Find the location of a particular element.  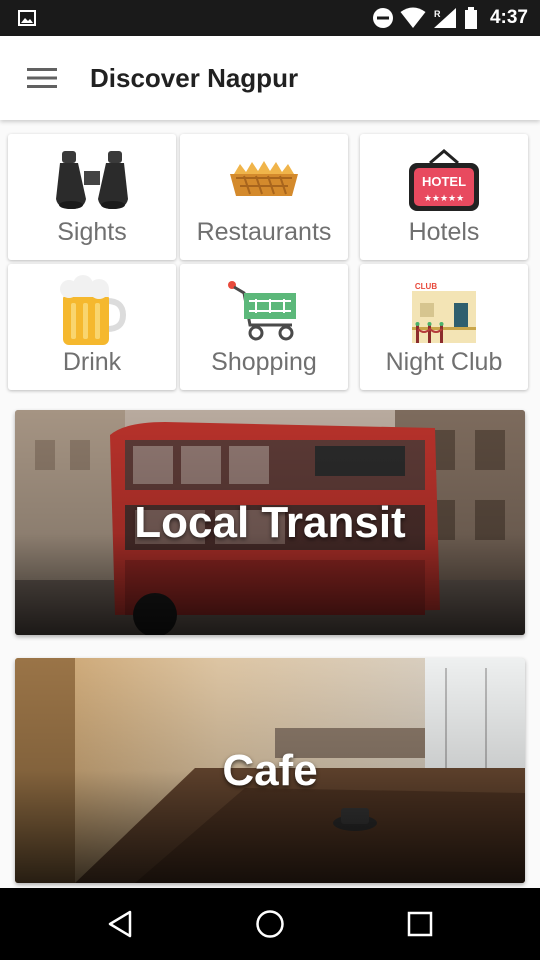

club-building-icon: CLUB is located at coordinates (444, 311).